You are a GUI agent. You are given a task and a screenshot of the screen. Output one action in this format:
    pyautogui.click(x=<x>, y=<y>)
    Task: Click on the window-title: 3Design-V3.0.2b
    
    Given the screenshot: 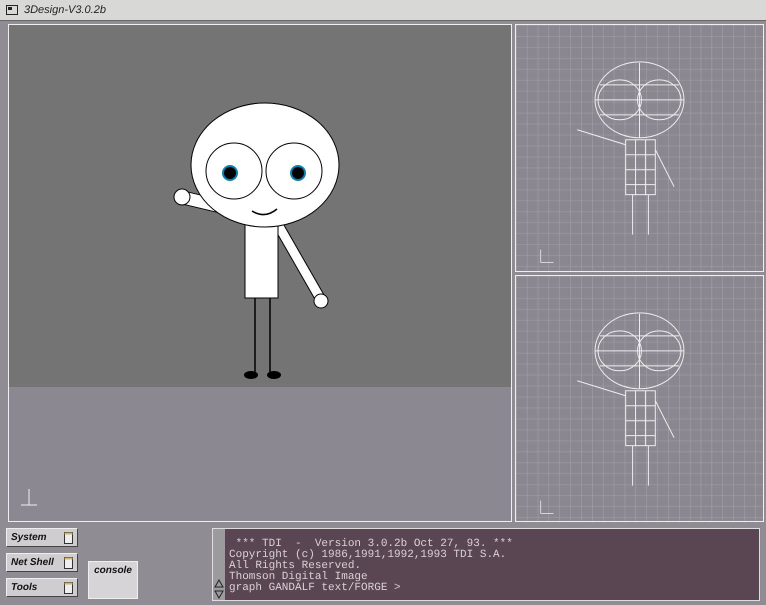 What is the action you would take?
    pyautogui.click(x=65, y=10)
    